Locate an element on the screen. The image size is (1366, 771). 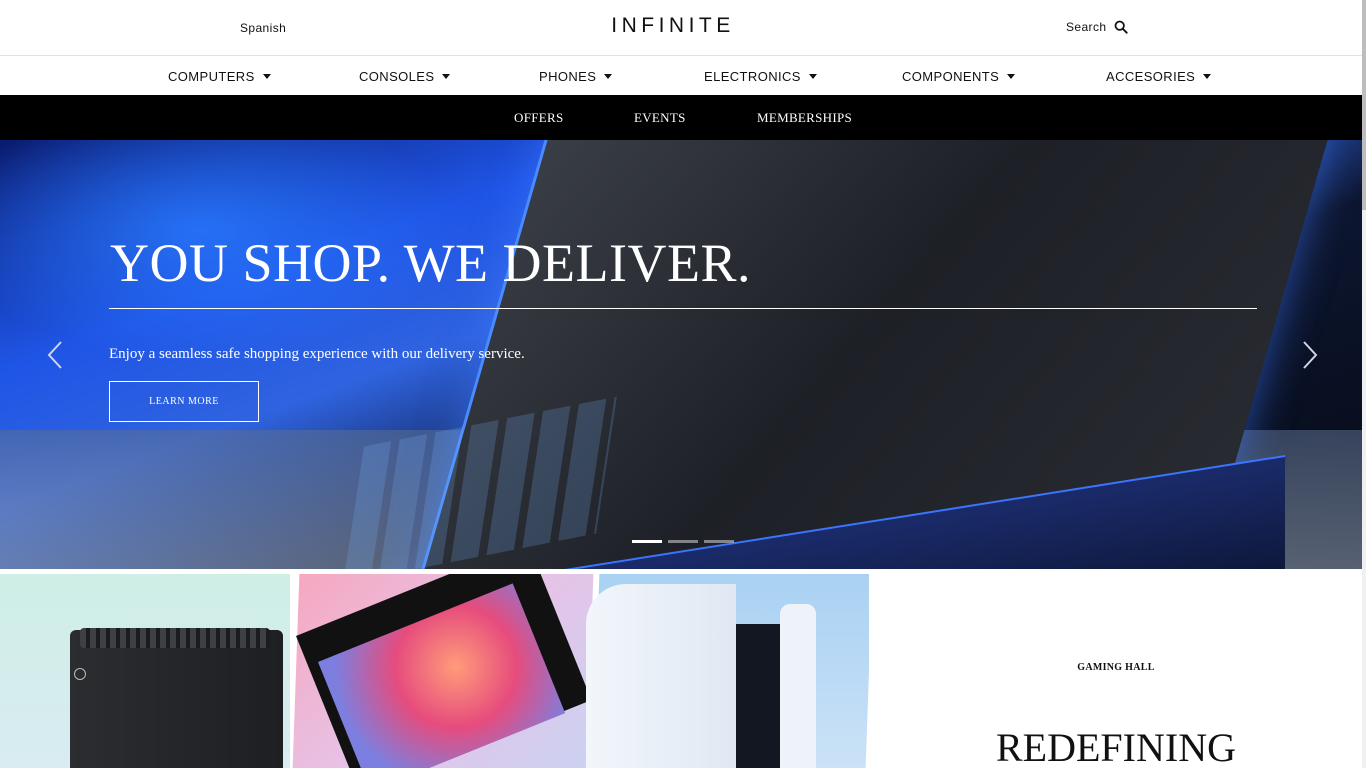
nav-item-accesories: ACCESORIES is located at coordinates (1159, 76).